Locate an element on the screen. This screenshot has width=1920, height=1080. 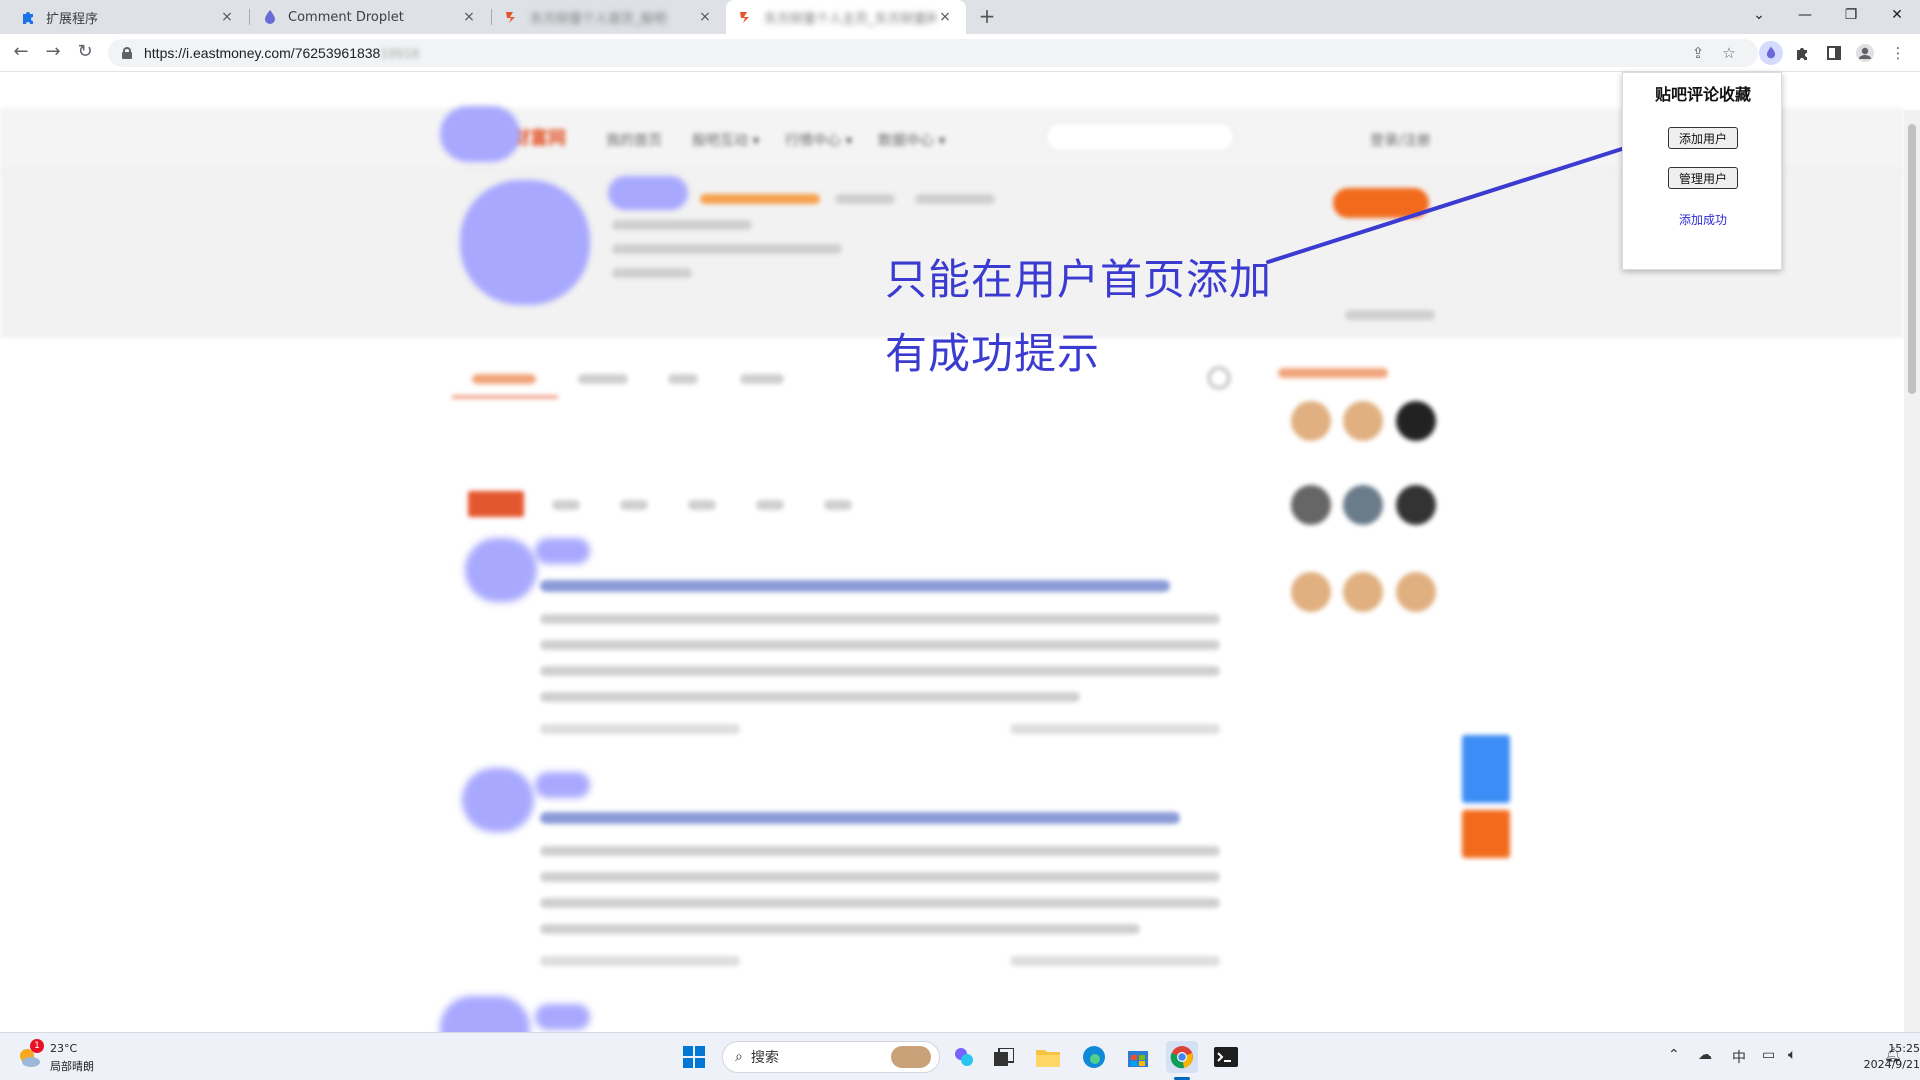
taskbar-search: ⌕ 搜索 is located at coordinates (831, 1057).